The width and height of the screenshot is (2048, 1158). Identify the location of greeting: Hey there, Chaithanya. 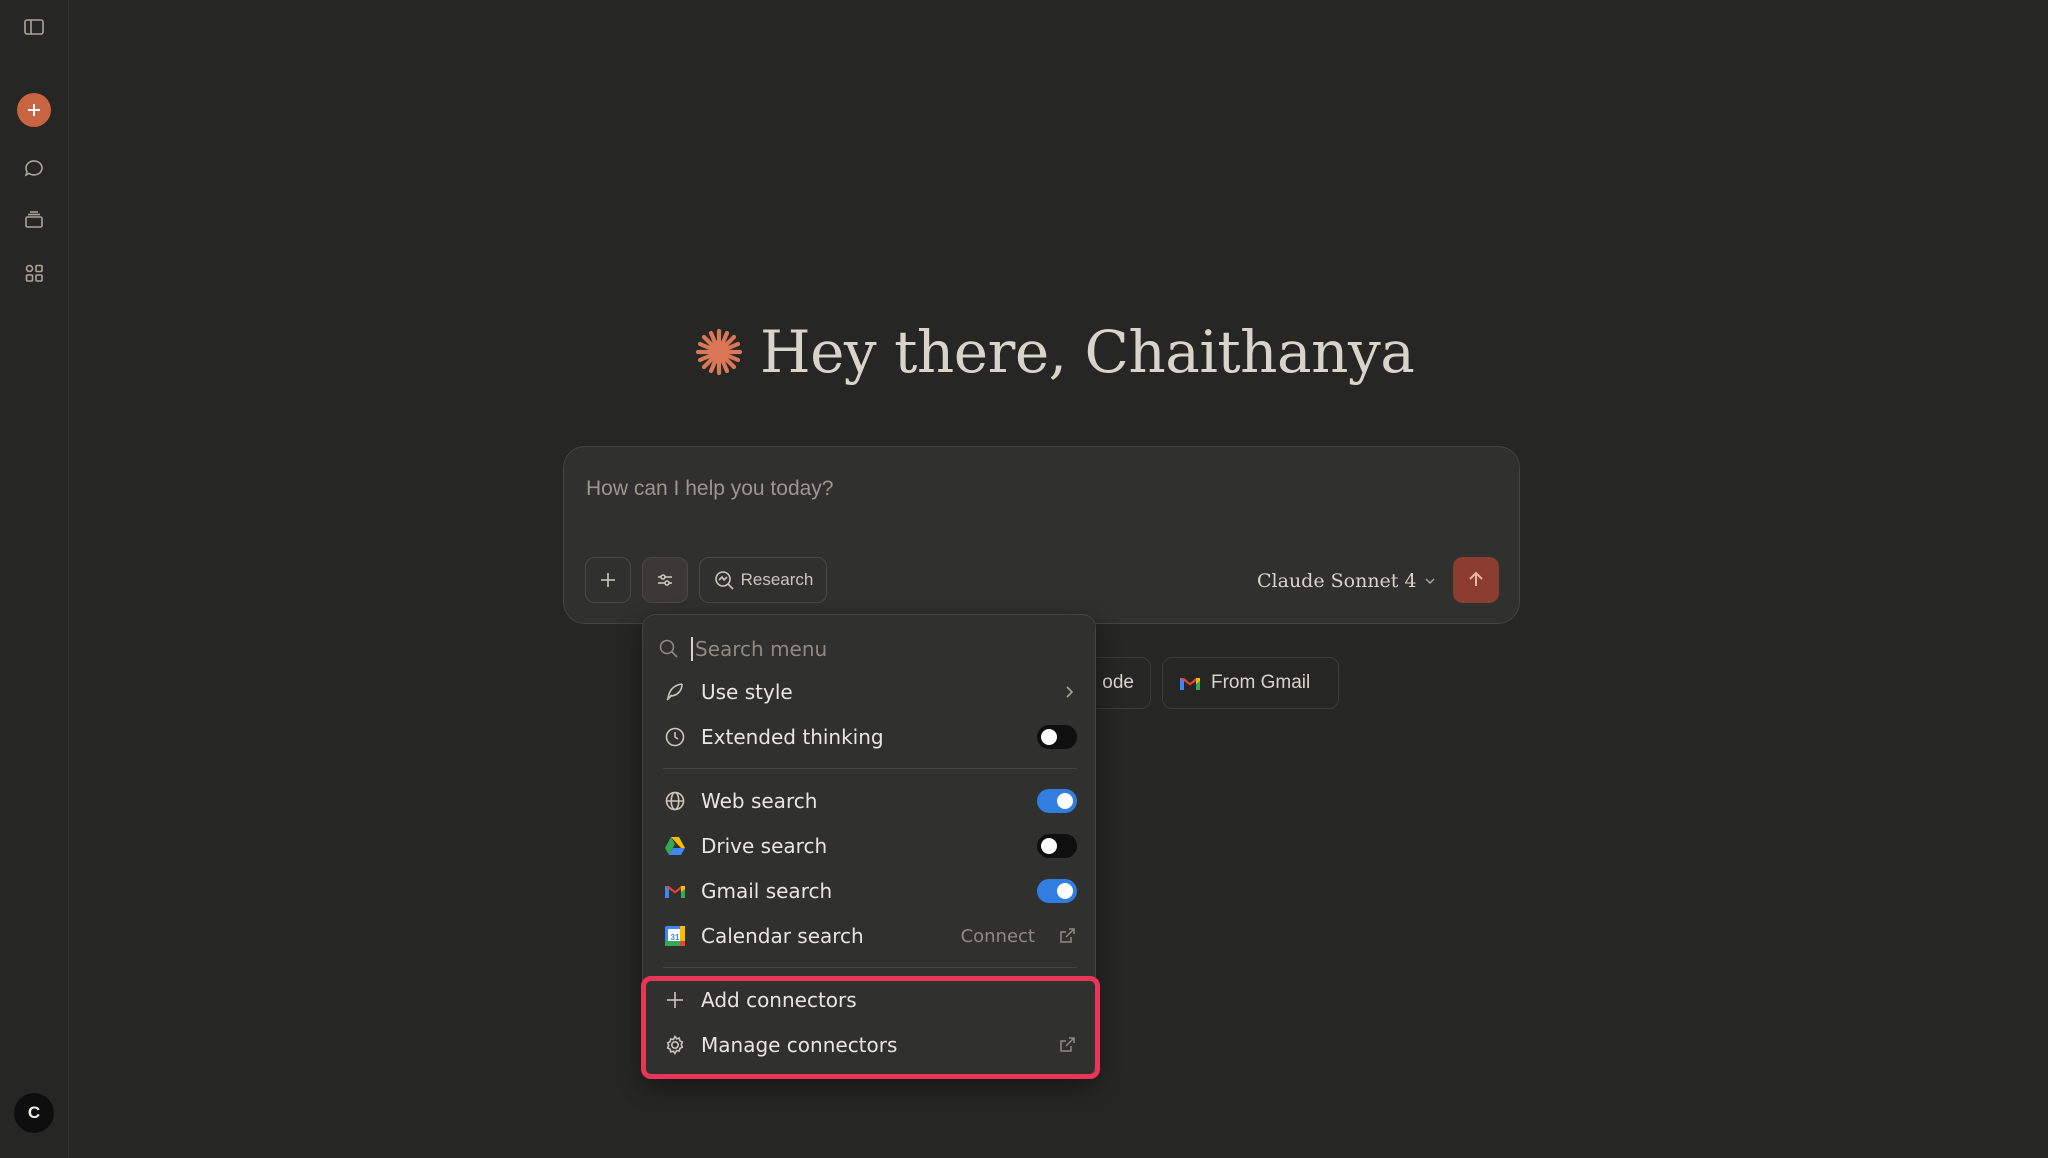
(1054, 352).